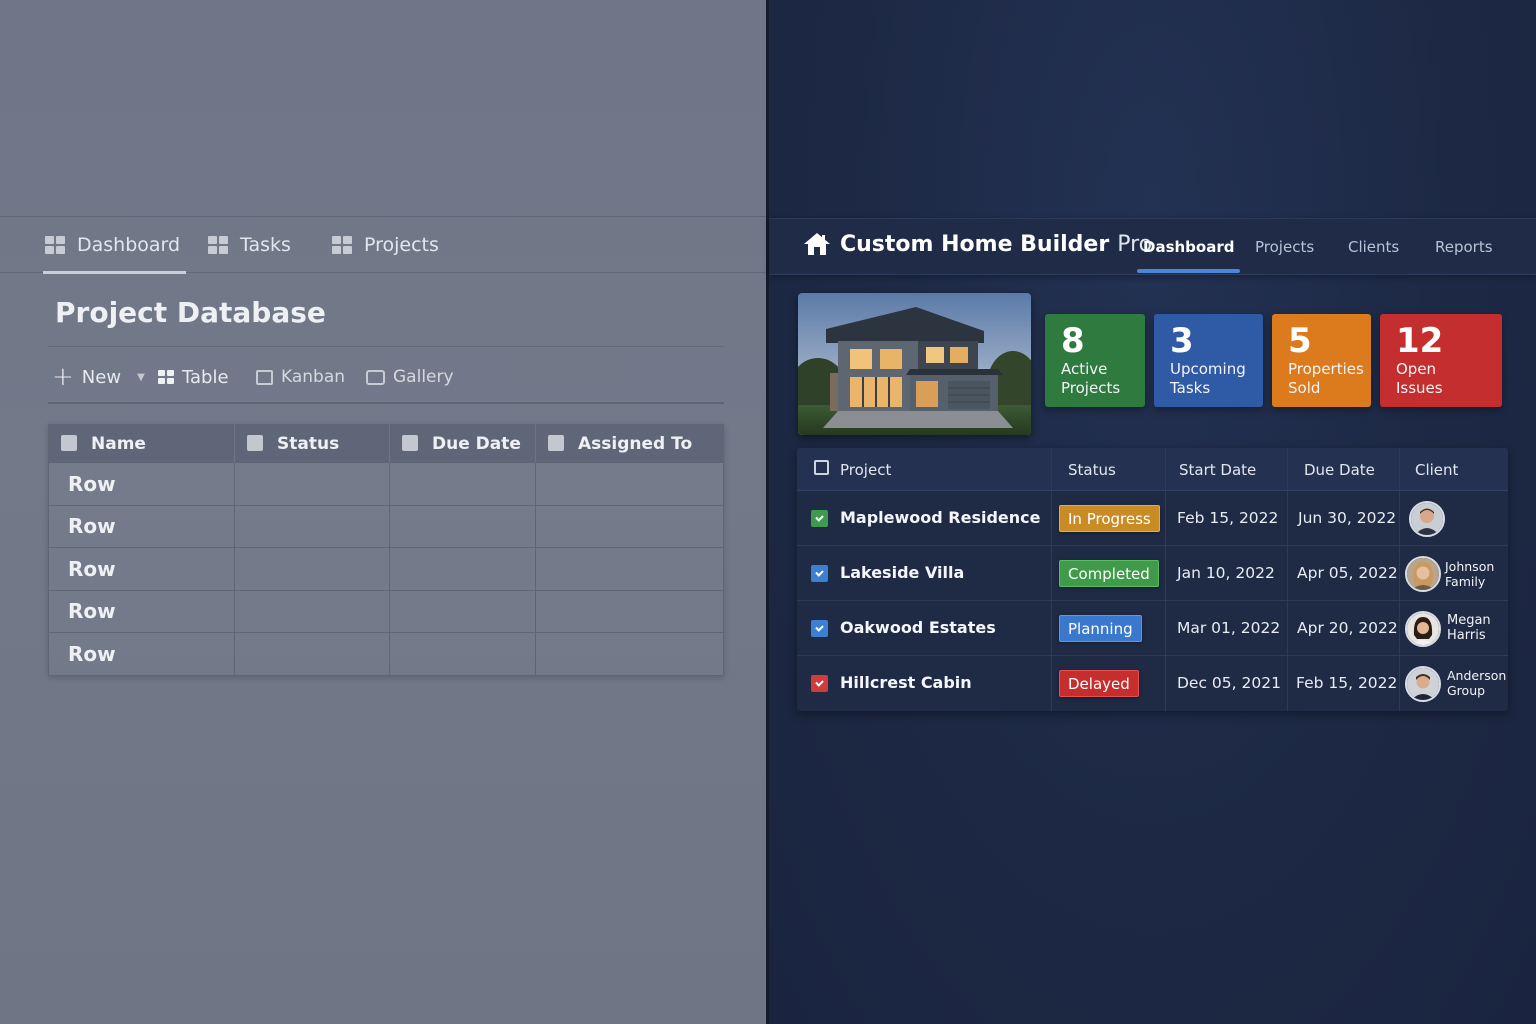  What do you see at coordinates (1100, 628) in the screenshot?
I see `status-badge: Planning` at bounding box center [1100, 628].